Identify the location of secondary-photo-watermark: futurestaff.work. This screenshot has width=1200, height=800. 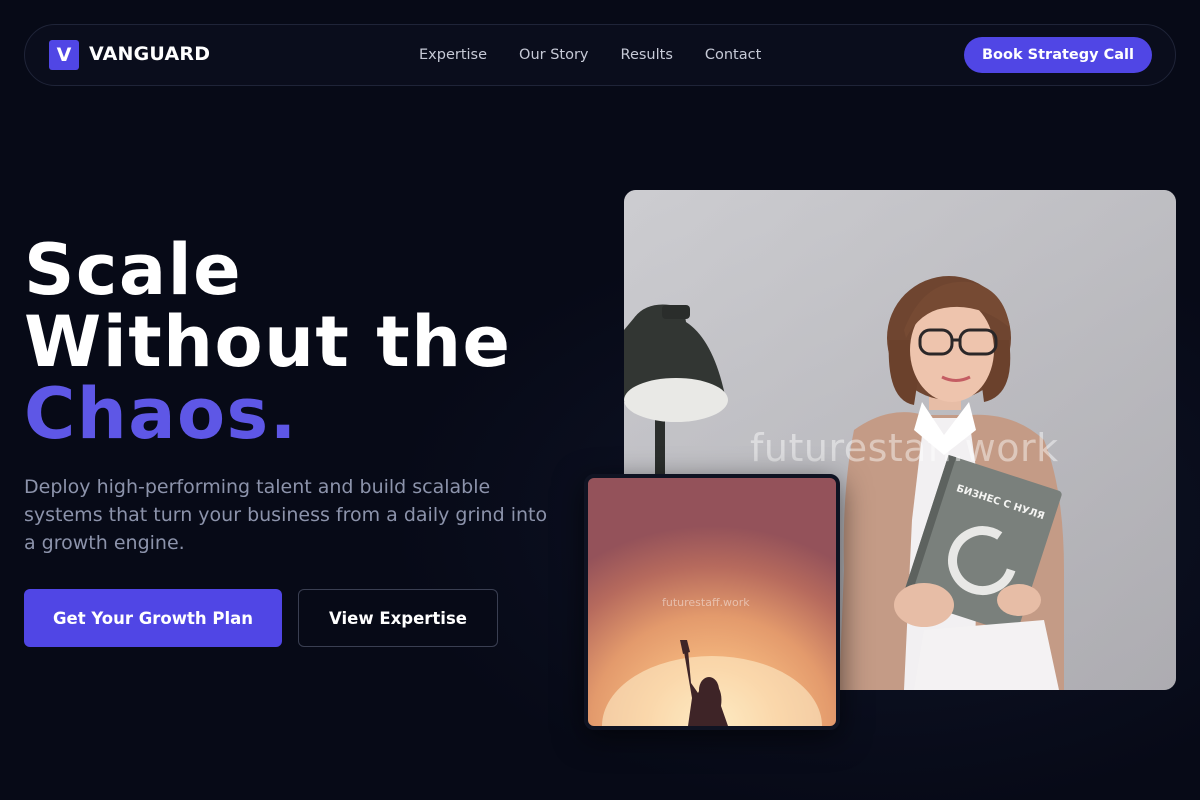
(706, 602).